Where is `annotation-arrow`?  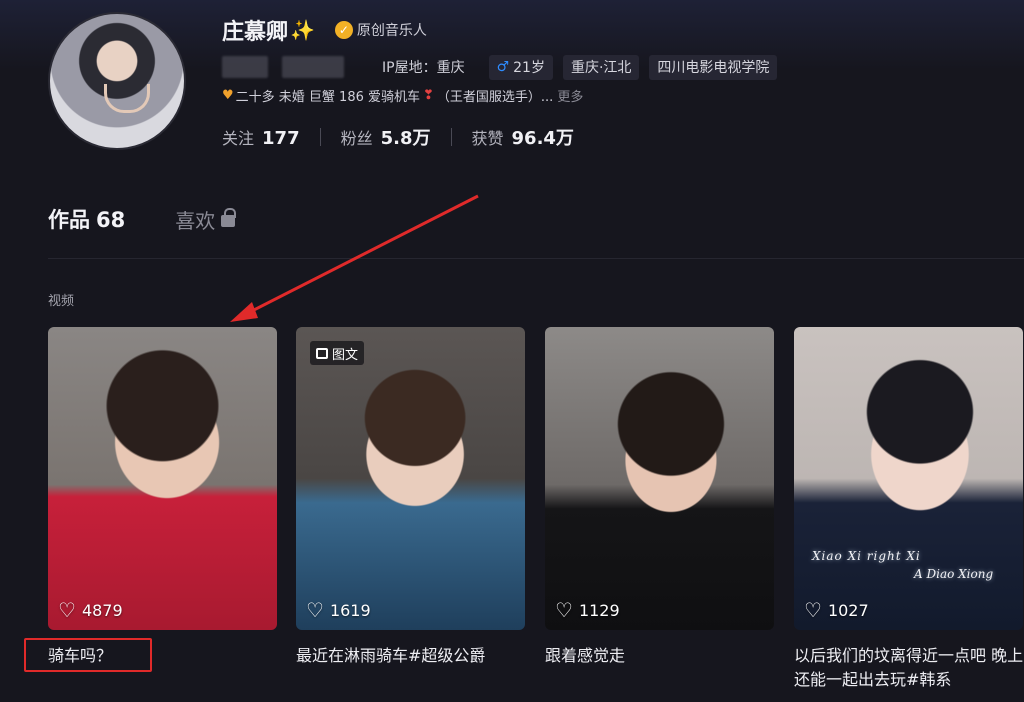
annotation-arrow is located at coordinates (354, 258).